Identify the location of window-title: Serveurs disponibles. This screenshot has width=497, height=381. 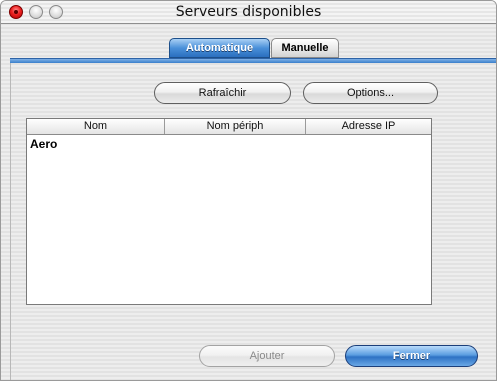
(248, 12).